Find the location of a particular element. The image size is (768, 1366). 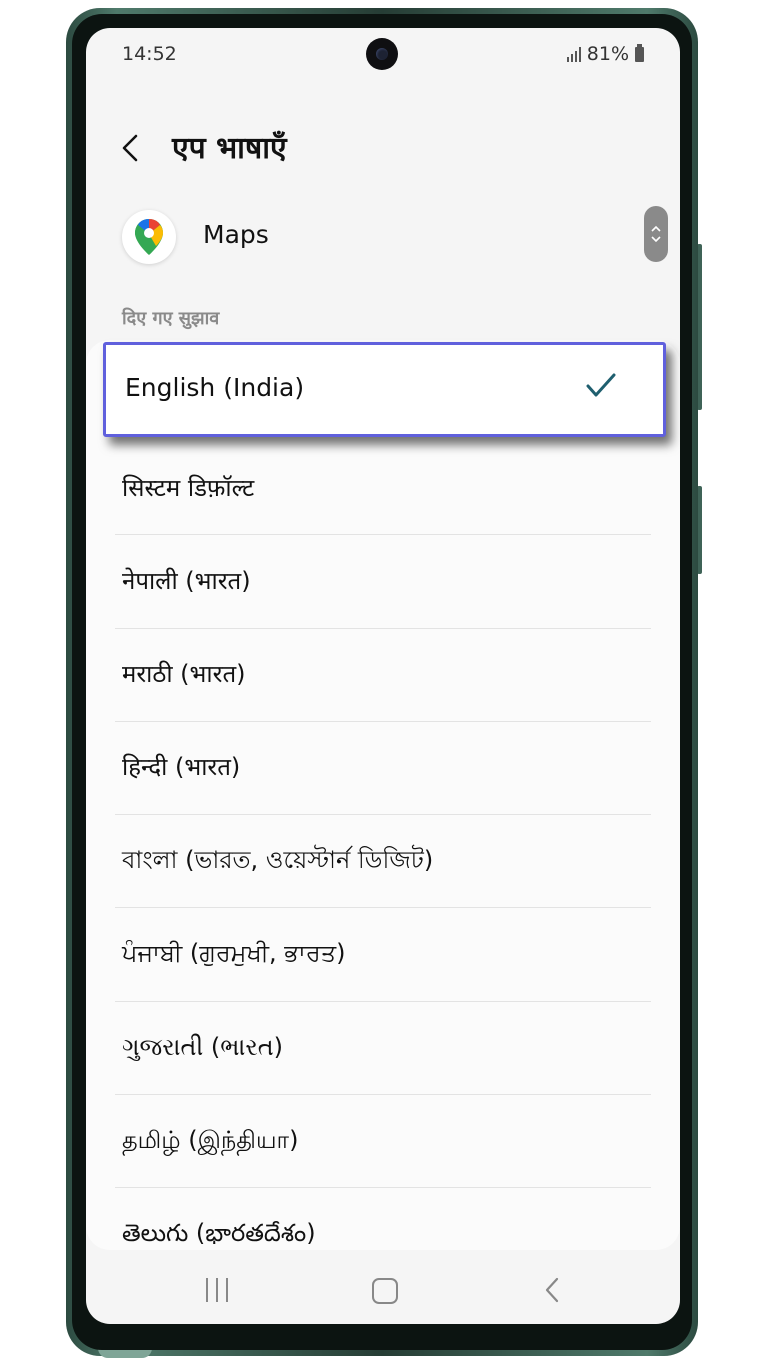

language-label: ਪੰਜਾਬੀ (ਗੁਰਮੁਖੀ, ਭਾਰਤ) is located at coordinates (234, 953).